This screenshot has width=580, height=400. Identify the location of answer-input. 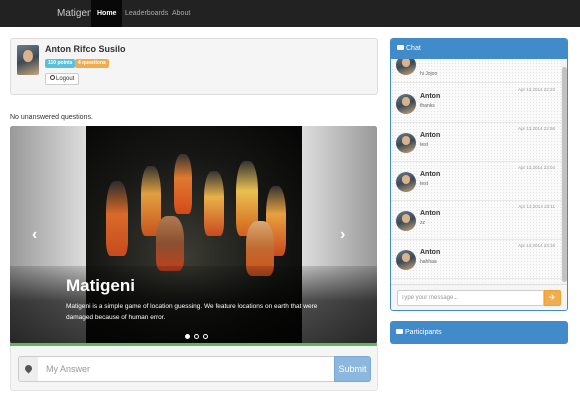
(186, 369).